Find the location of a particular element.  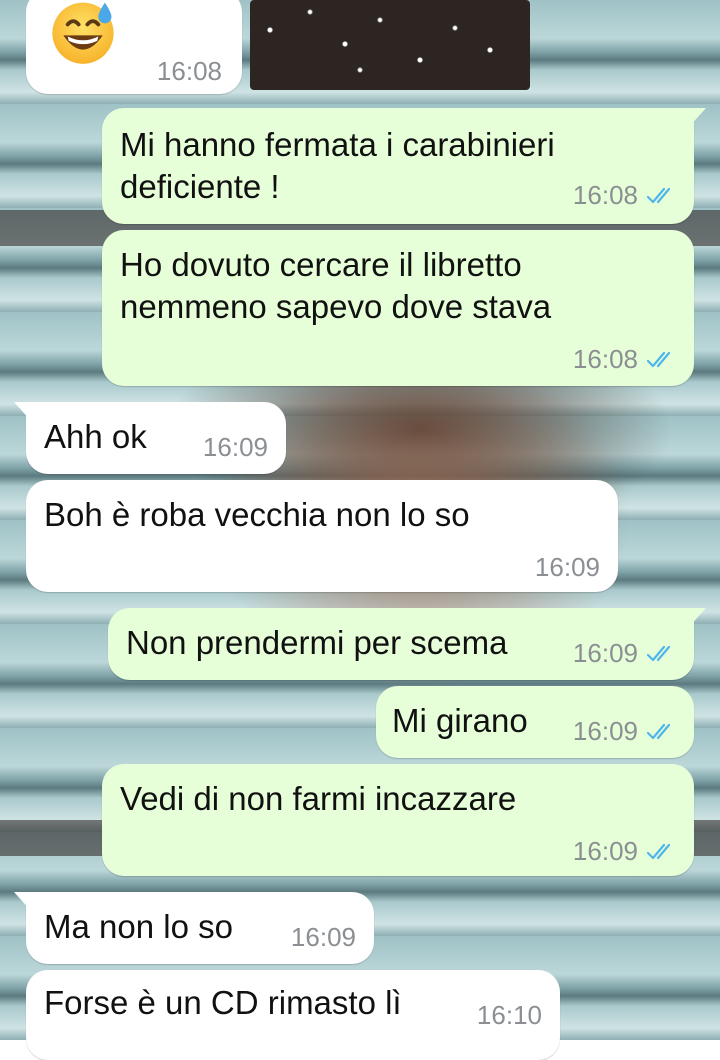

outgoing-message-bubble: Vedi di non farmi incazzare 16:09 is located at coordinates (398, 820).